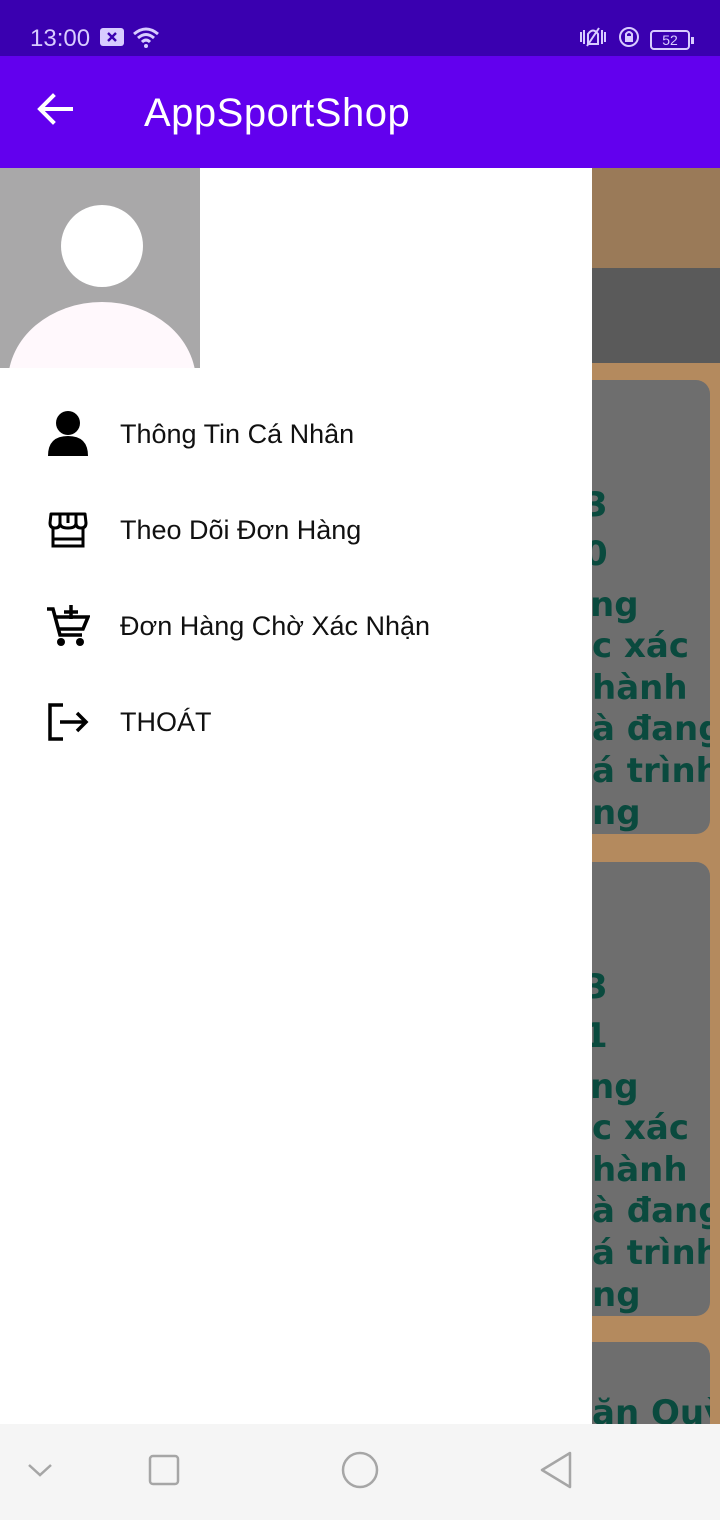  What do you see at coordinates (360, 28) in the screenshot?
I see `status-bar: 13:00 52` at bounding box center [360, 28].